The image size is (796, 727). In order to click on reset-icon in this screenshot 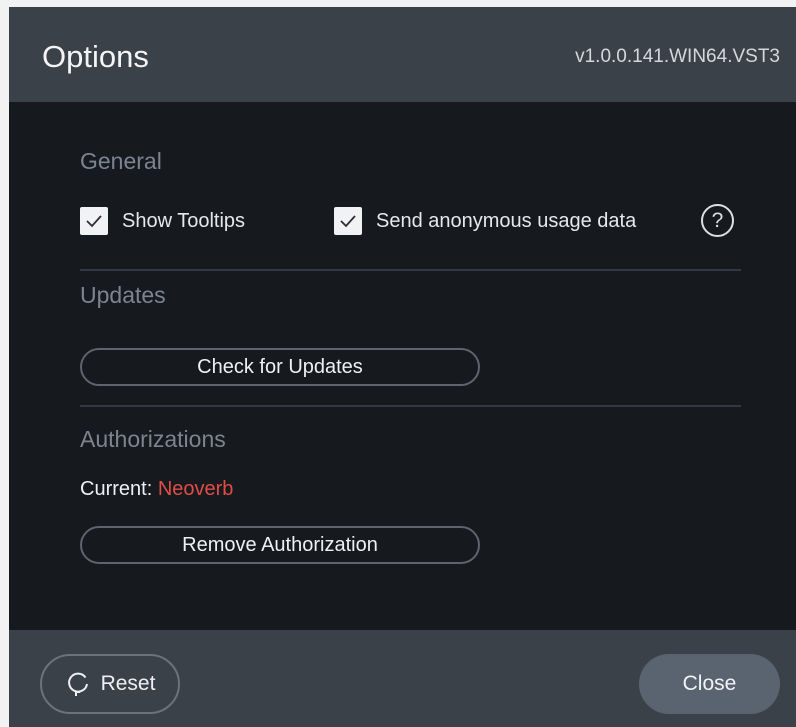, I will do `click(78, 684)`.